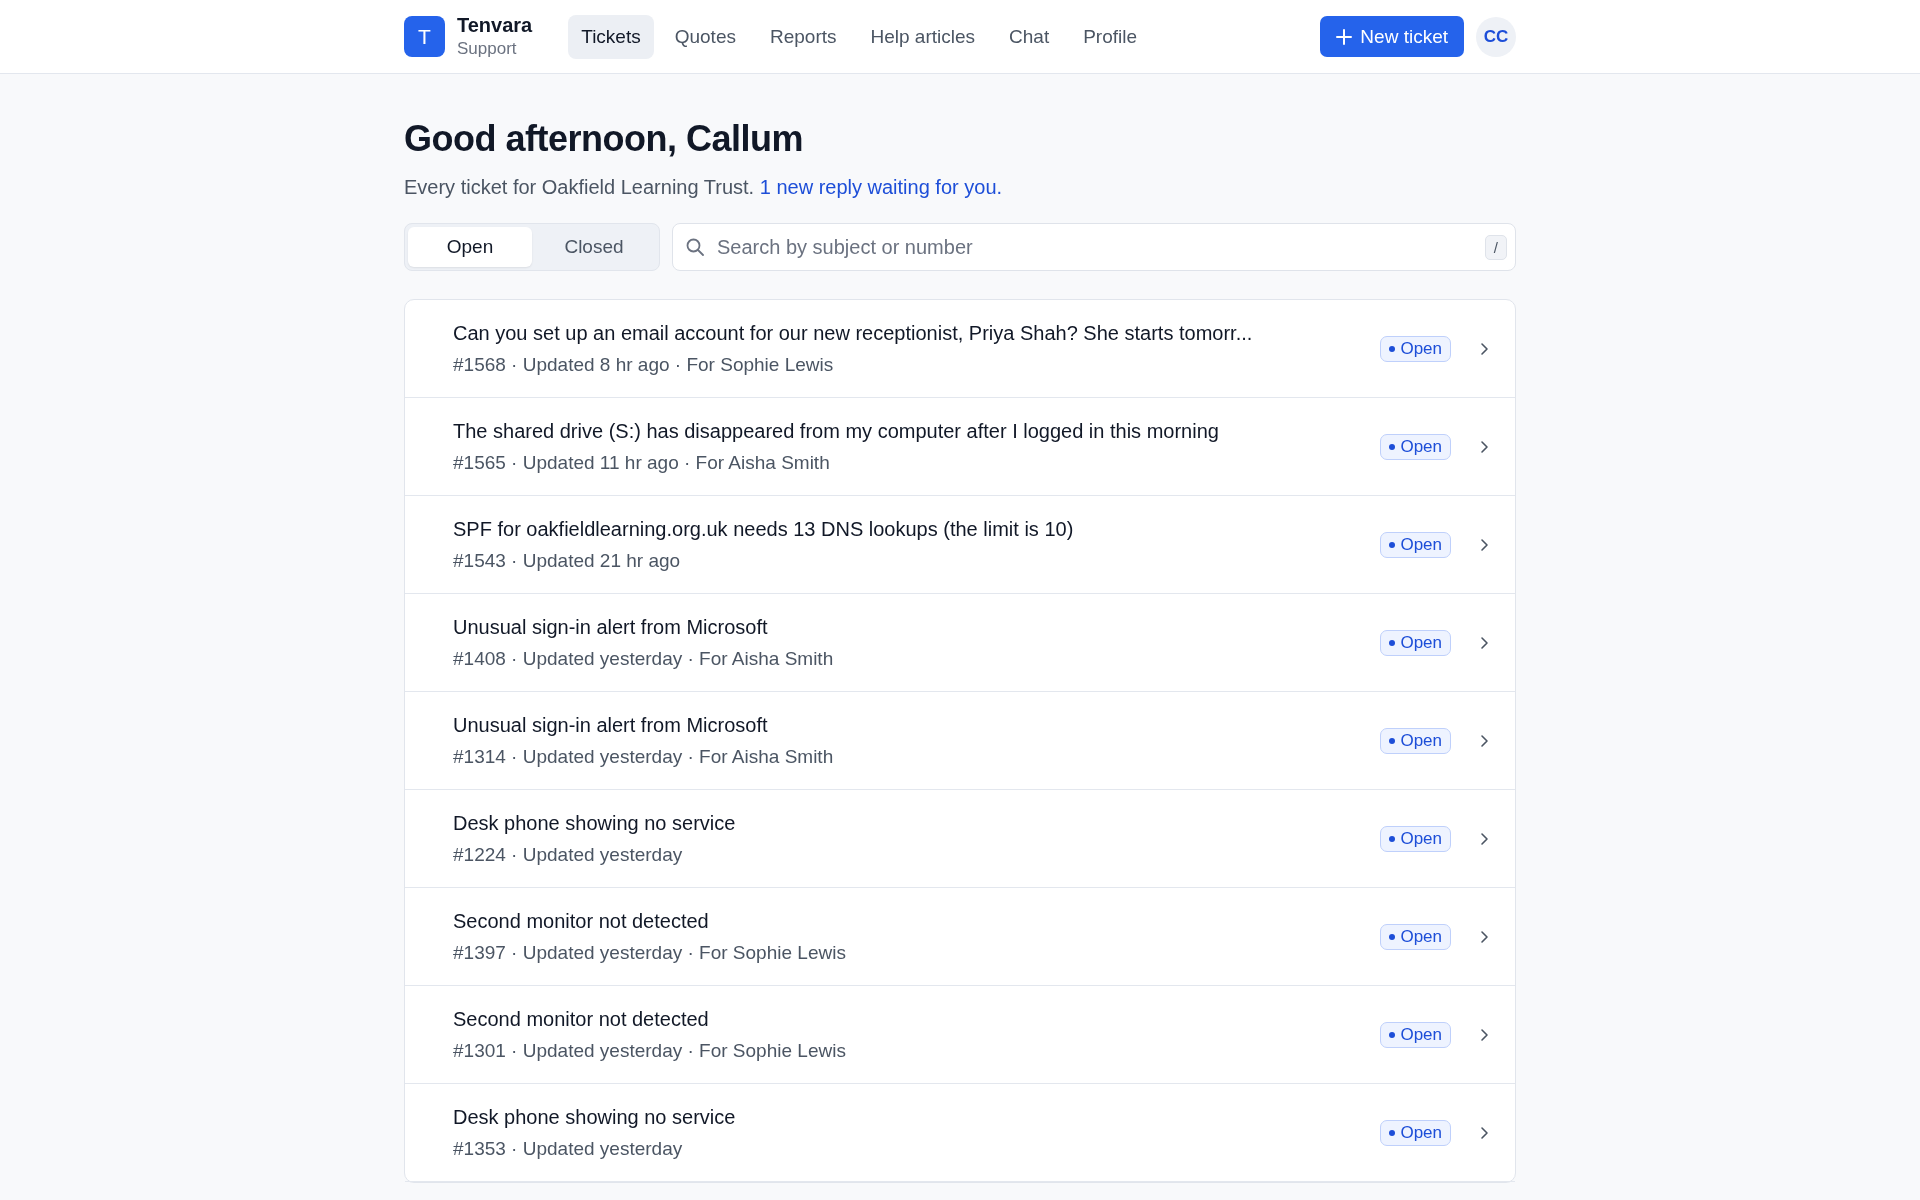 Image resolution: width=1920 pixels, height=1200 pixels. Describe the element at coordinates (611, 36) in the screenshot. I see `nav-tab: Tickets` at that location.